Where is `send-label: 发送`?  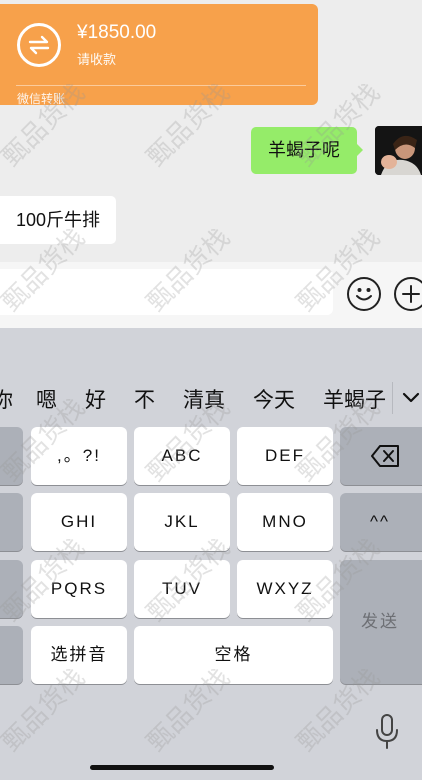 send-label: 发送 is located at coordinates (380, 621).